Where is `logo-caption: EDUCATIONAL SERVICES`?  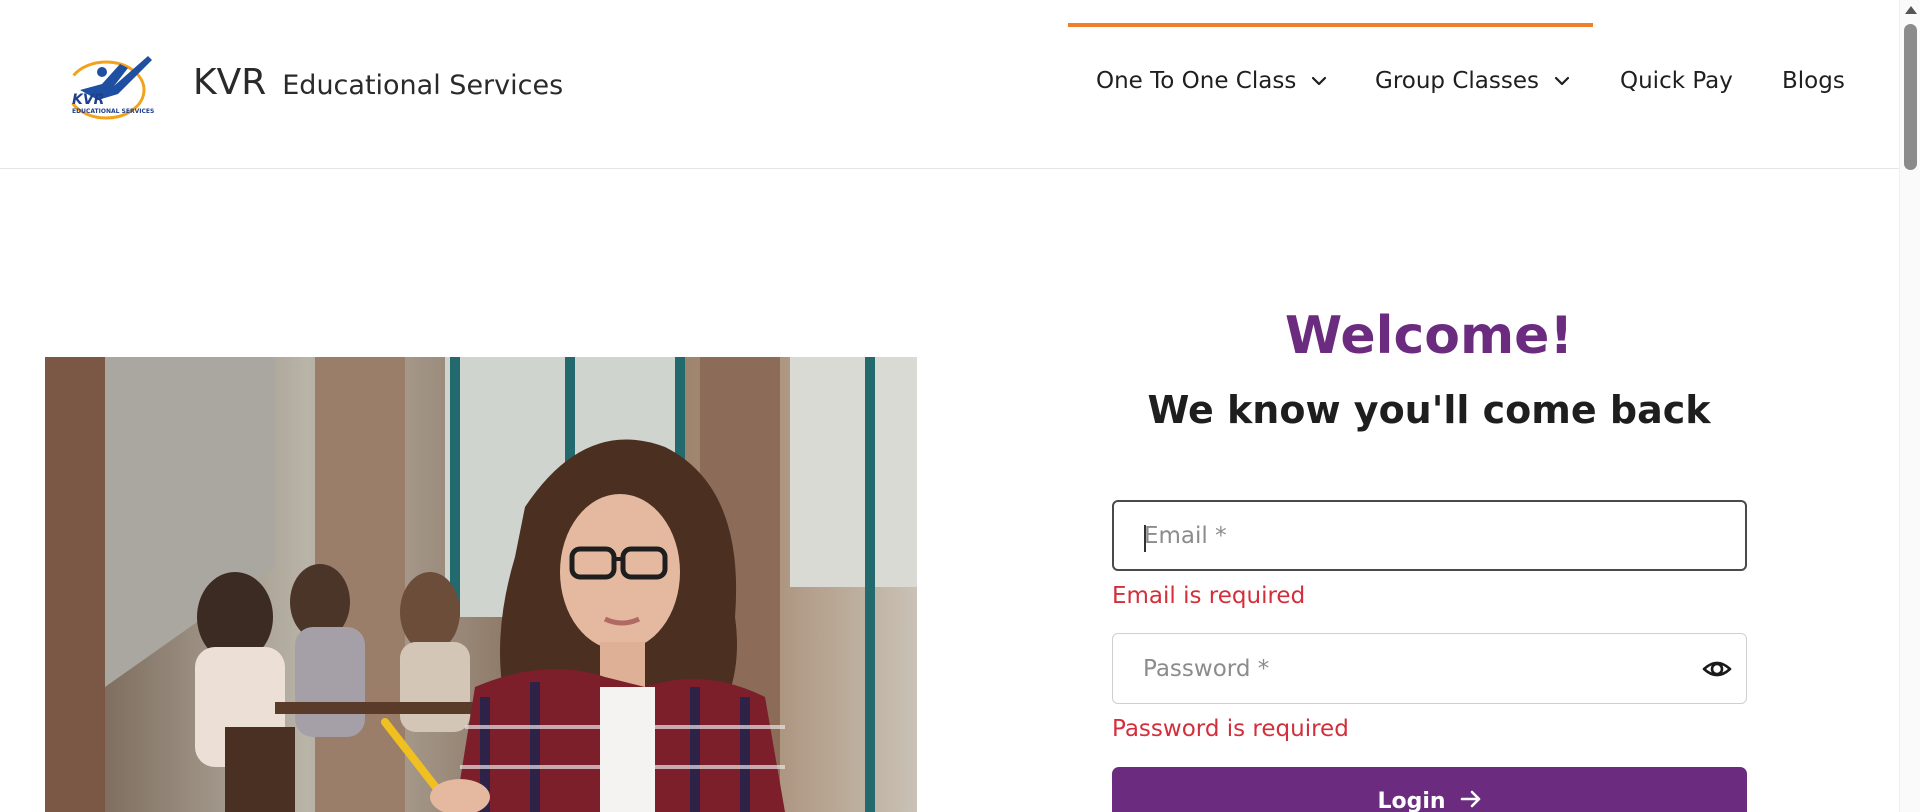
logo-caption: EDUCATIONAL SERVICES is located at coordinates (113, 111).